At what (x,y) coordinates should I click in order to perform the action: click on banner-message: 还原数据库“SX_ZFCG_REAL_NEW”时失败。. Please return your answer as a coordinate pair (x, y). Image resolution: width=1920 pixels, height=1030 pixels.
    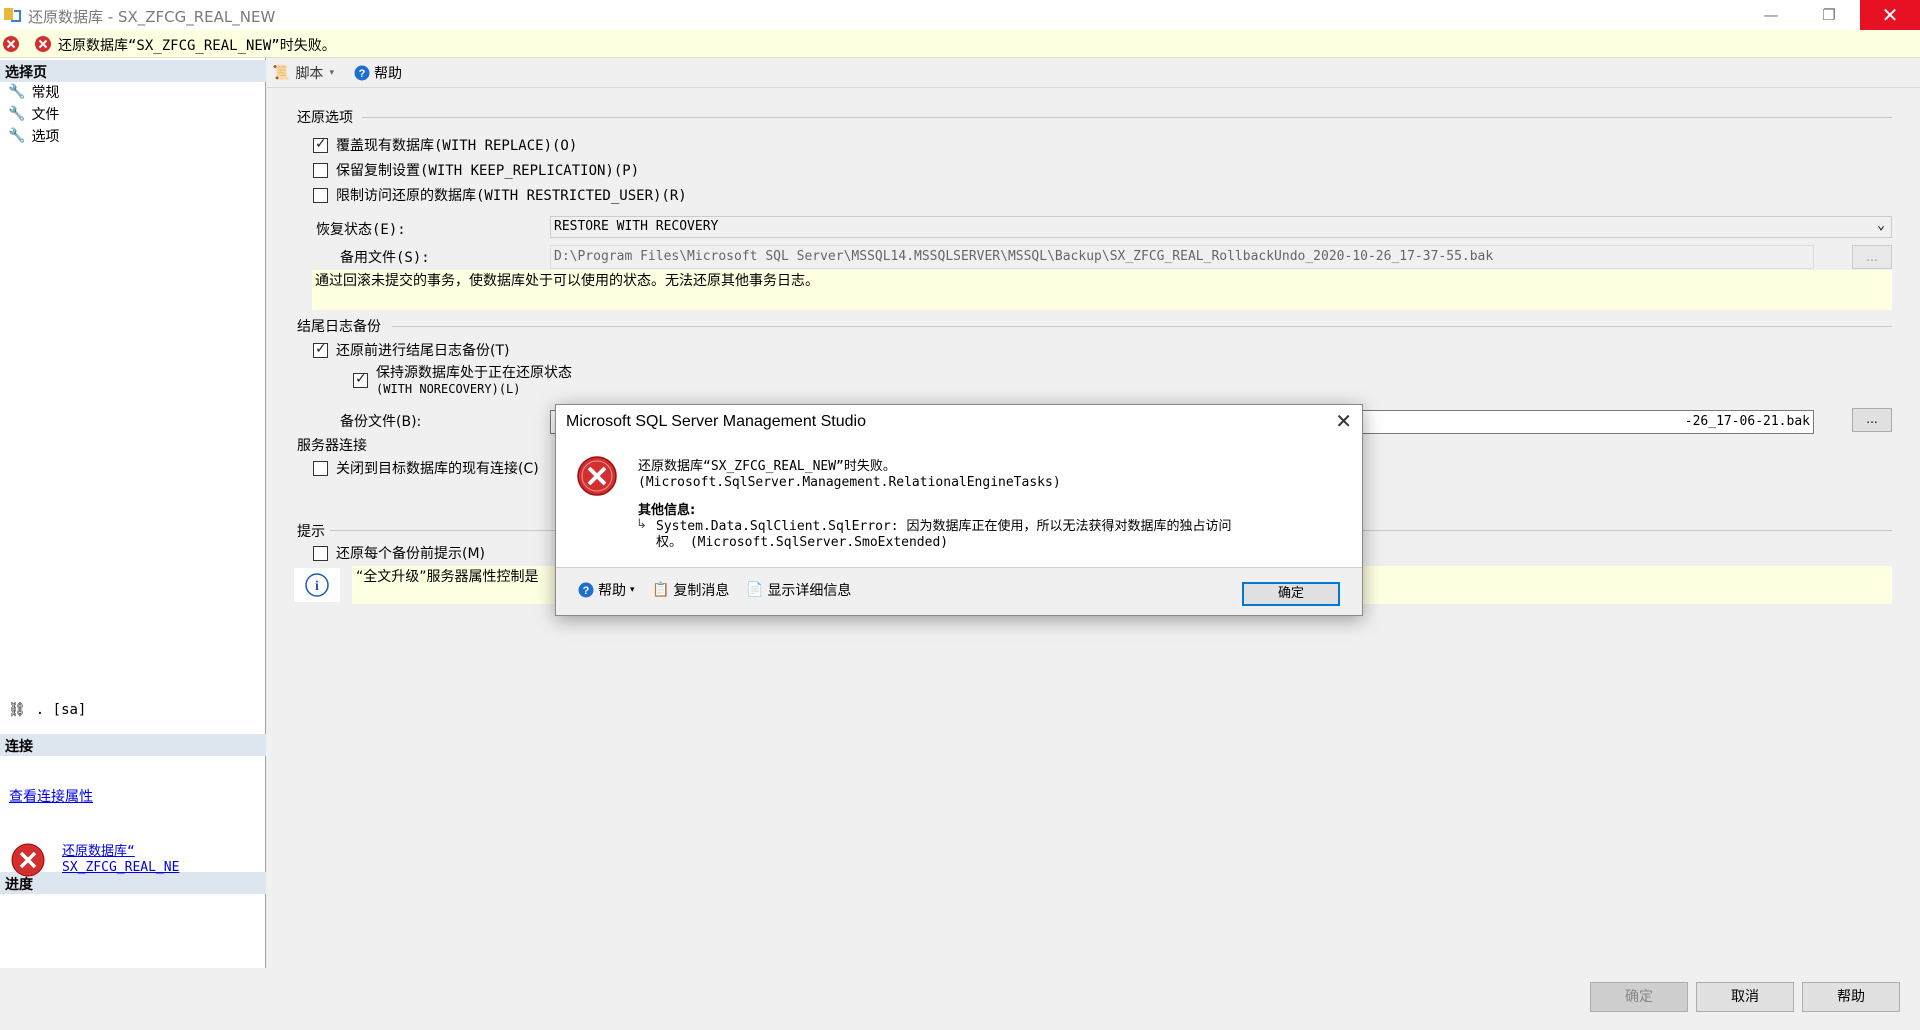
    Looking at the image, I should click on (197, 46).